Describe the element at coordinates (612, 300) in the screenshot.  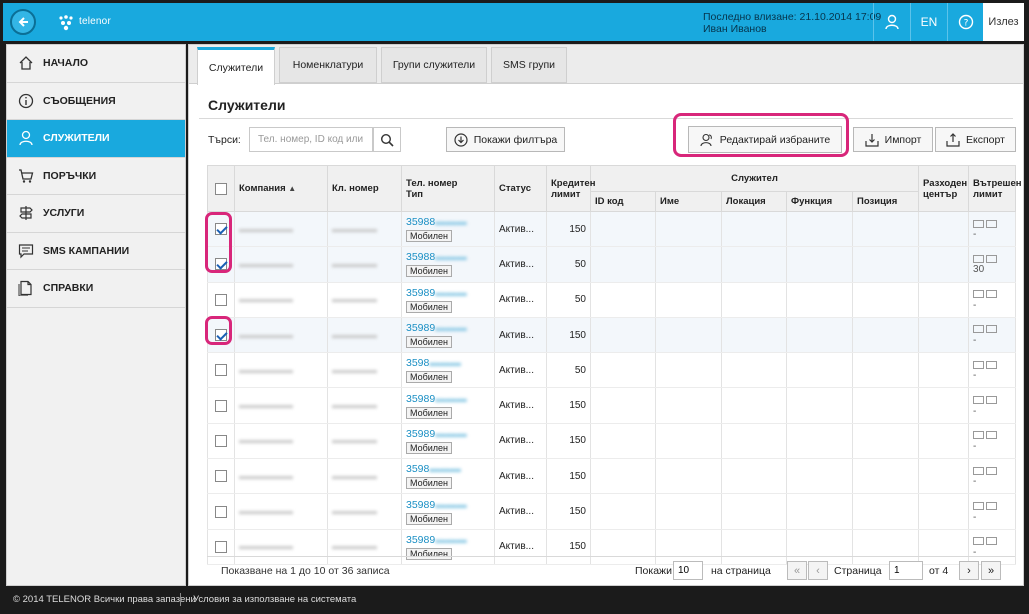
I see `table-row: ▬▬▬▬▬▬ ▬▬▬▬▬ 35989▬▬▬ Мобилен Актив... 50-` at that location.